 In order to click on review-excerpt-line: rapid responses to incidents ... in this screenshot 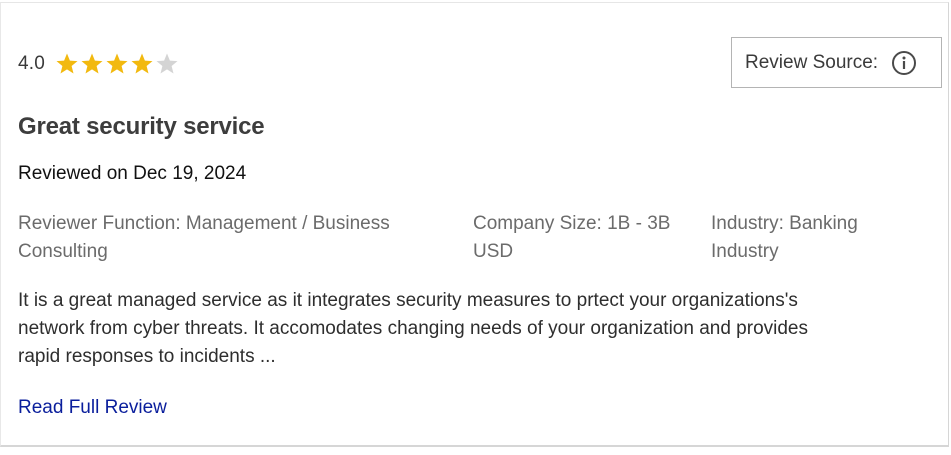, I will do `click(147, 356)`.